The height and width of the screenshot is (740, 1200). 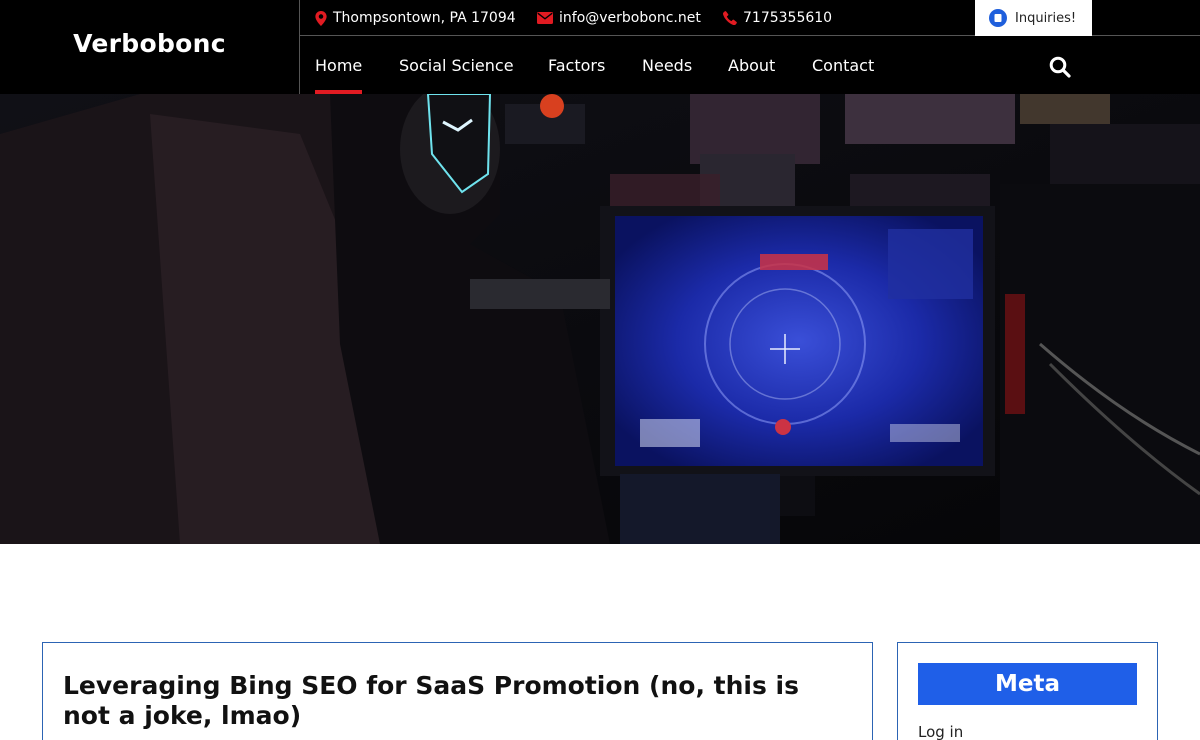 What do you see at coordinates (456, 65) in the screenshot?
I see `nav-item-social-science: Social Science` at bounding box center [456, 65].